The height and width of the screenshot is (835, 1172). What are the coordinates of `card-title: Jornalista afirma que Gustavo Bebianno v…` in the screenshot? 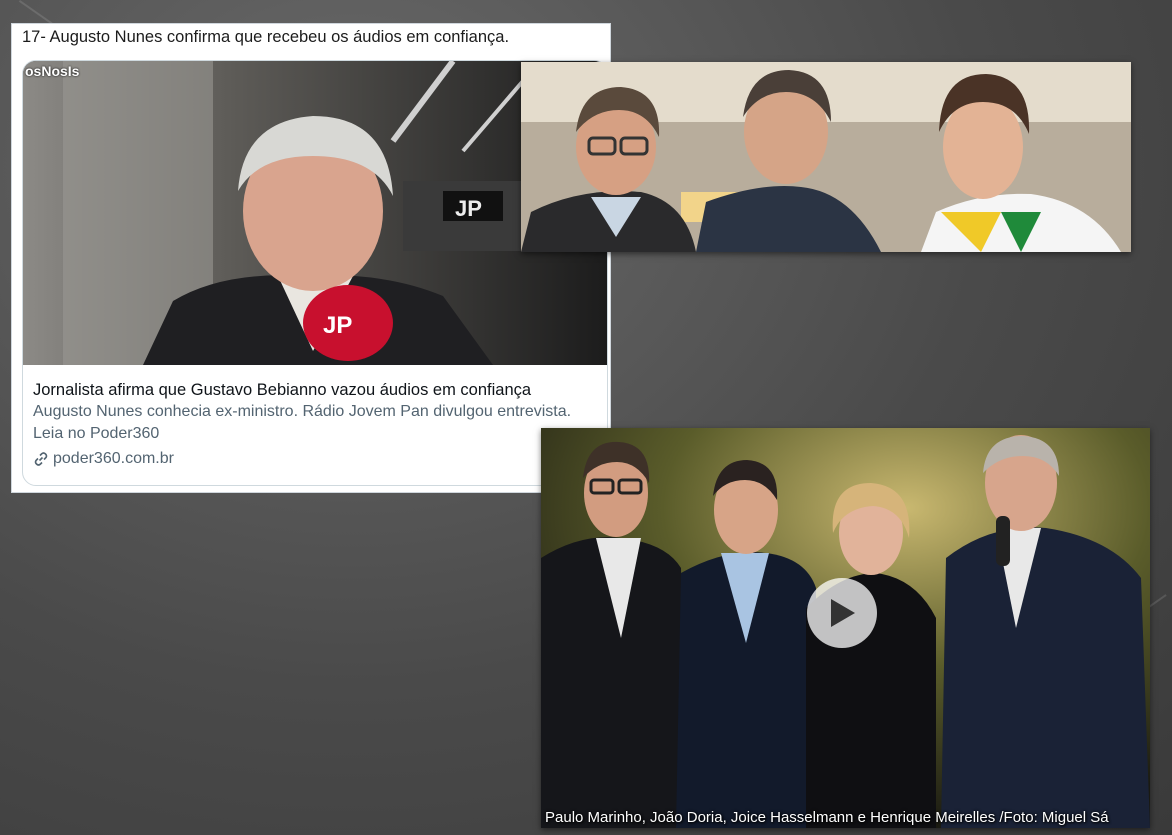 It's located at (315, 390).